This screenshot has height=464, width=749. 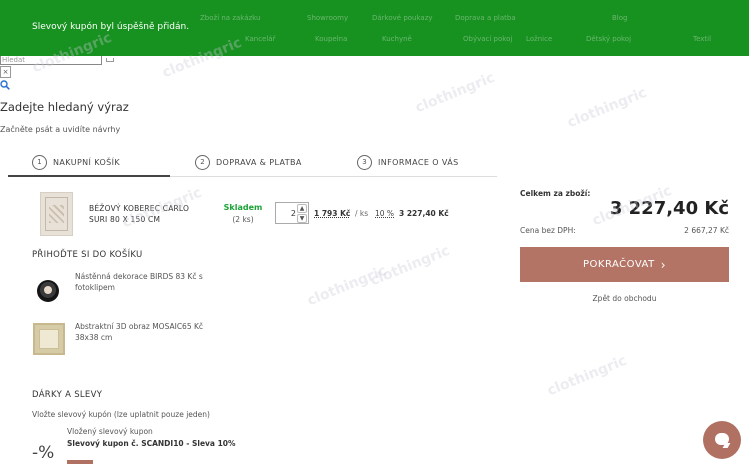 I want to click on step-info: 3 INFORMACE O VÁS, so click(x=408, y=162).